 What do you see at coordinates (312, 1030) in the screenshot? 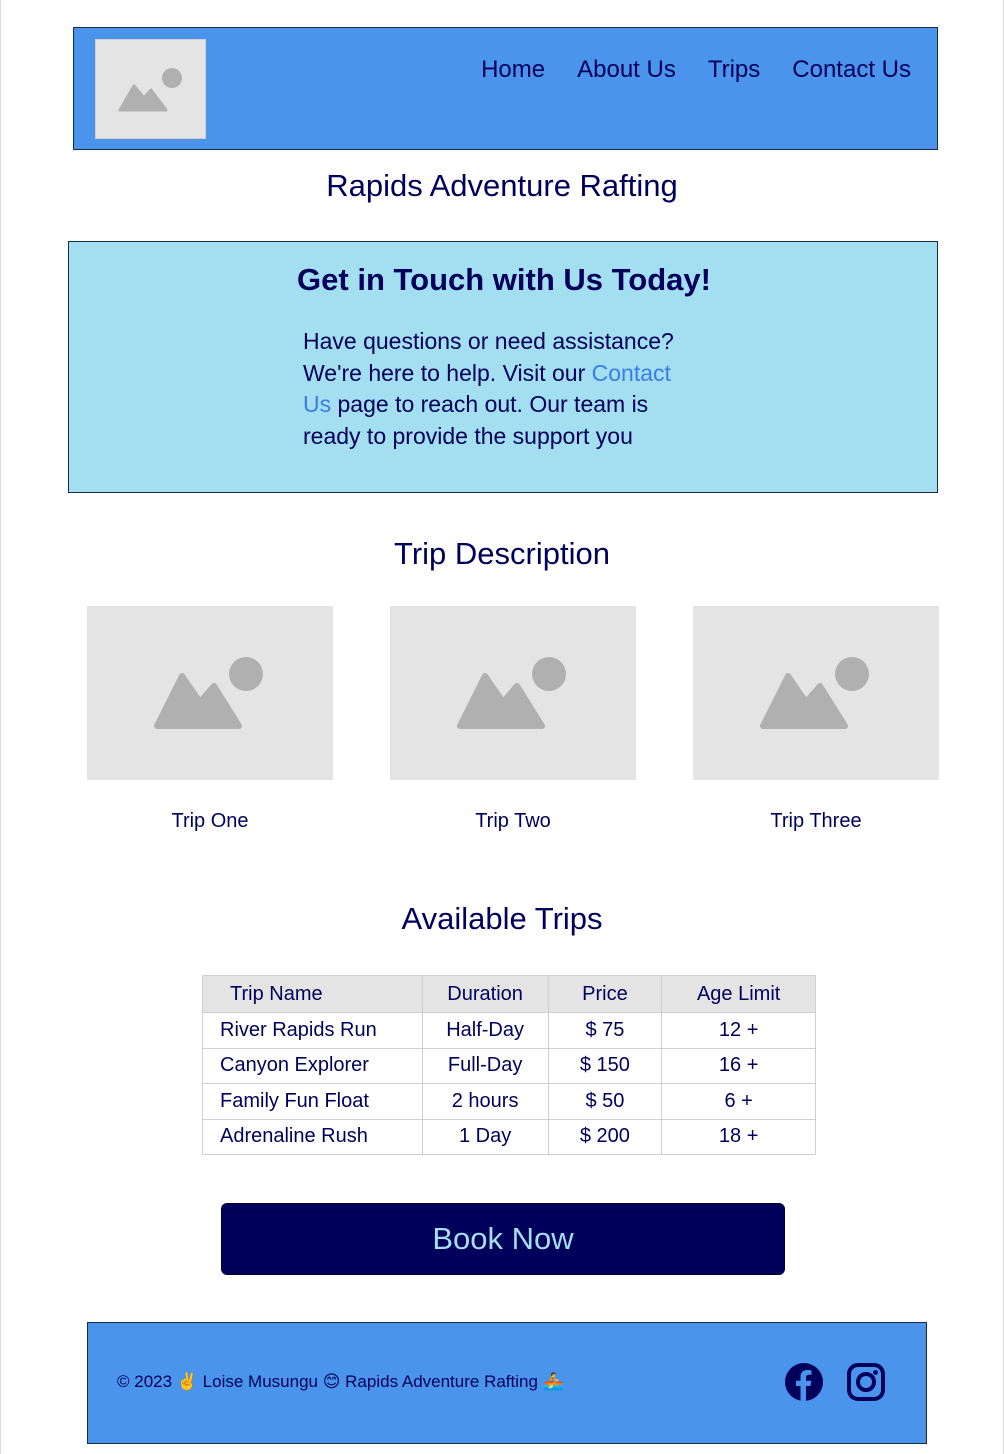
I see `table-cell: River Rapids Run` at bounding box center [312, 1030].